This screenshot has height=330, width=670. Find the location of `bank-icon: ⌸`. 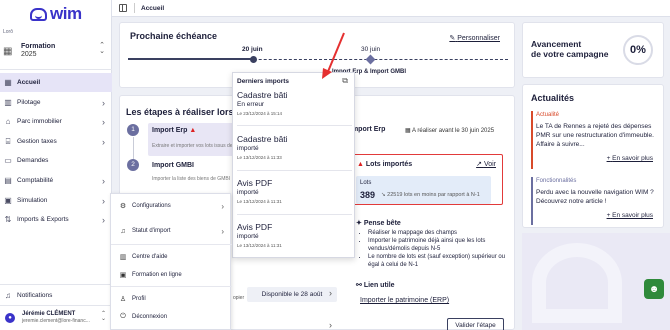

bank-icon: ⌸ is located at coordinates (8, 141).